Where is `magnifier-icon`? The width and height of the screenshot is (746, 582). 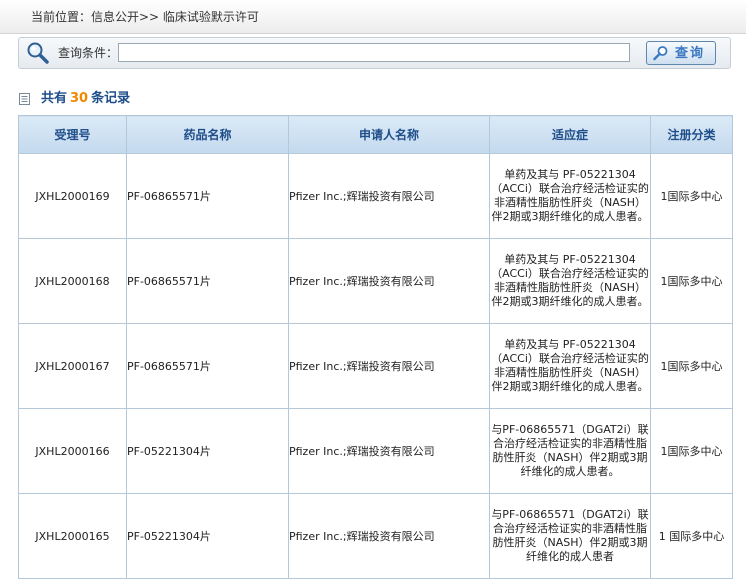
magnifier-icon is located at coordinates (38, 53).